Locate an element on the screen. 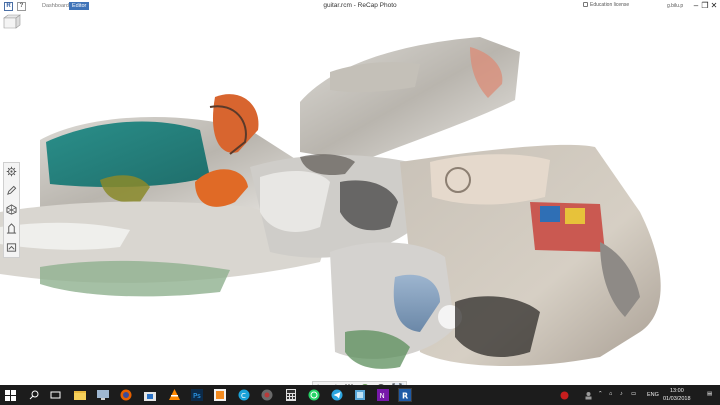 The height and width of the screenshot is (405, 720). show-hidden-icons-icon: ⌃ is located at coordinates (600, 394).